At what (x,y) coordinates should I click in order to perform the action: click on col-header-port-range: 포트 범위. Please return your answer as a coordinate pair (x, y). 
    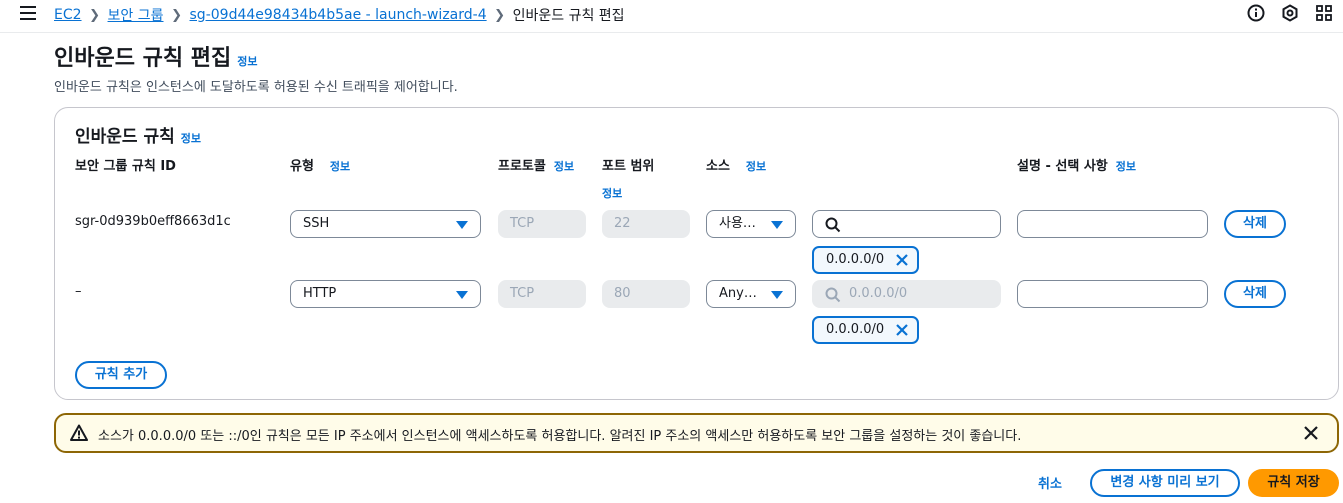
    Looking at the image, I should click on (628, 166).